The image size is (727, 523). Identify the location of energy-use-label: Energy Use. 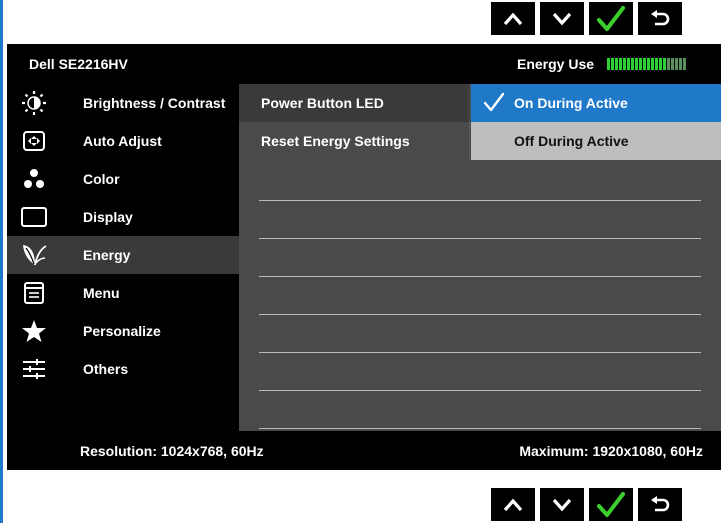
(556, 64).